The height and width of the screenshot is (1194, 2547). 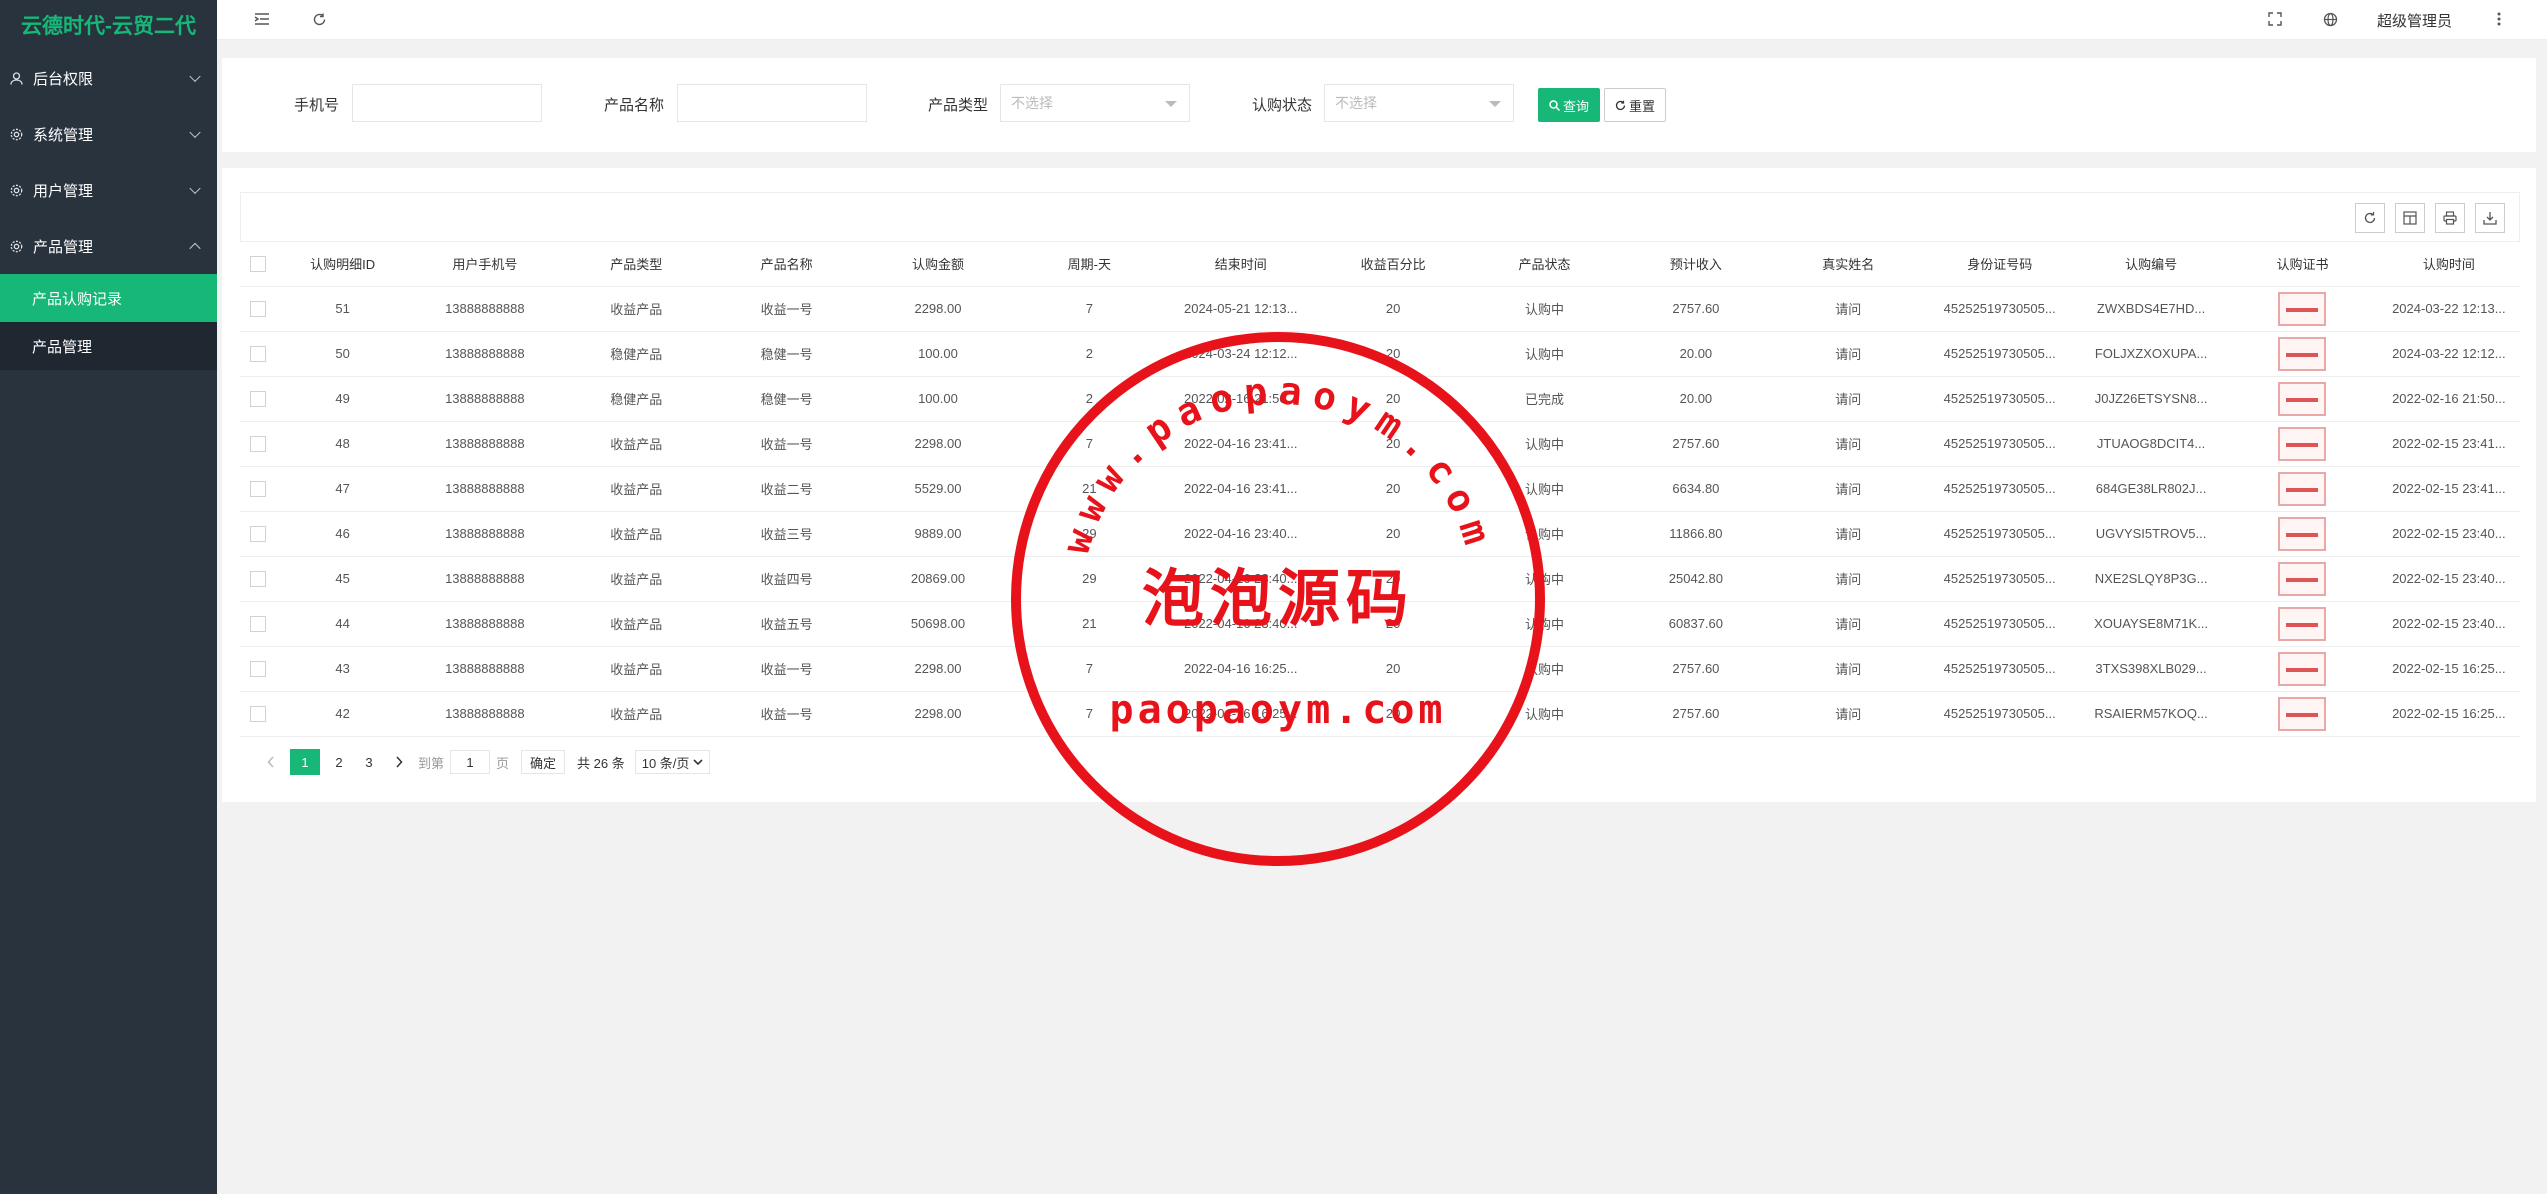 I want to click on current-user: 超级管理员, so click(x=2414, y=20).